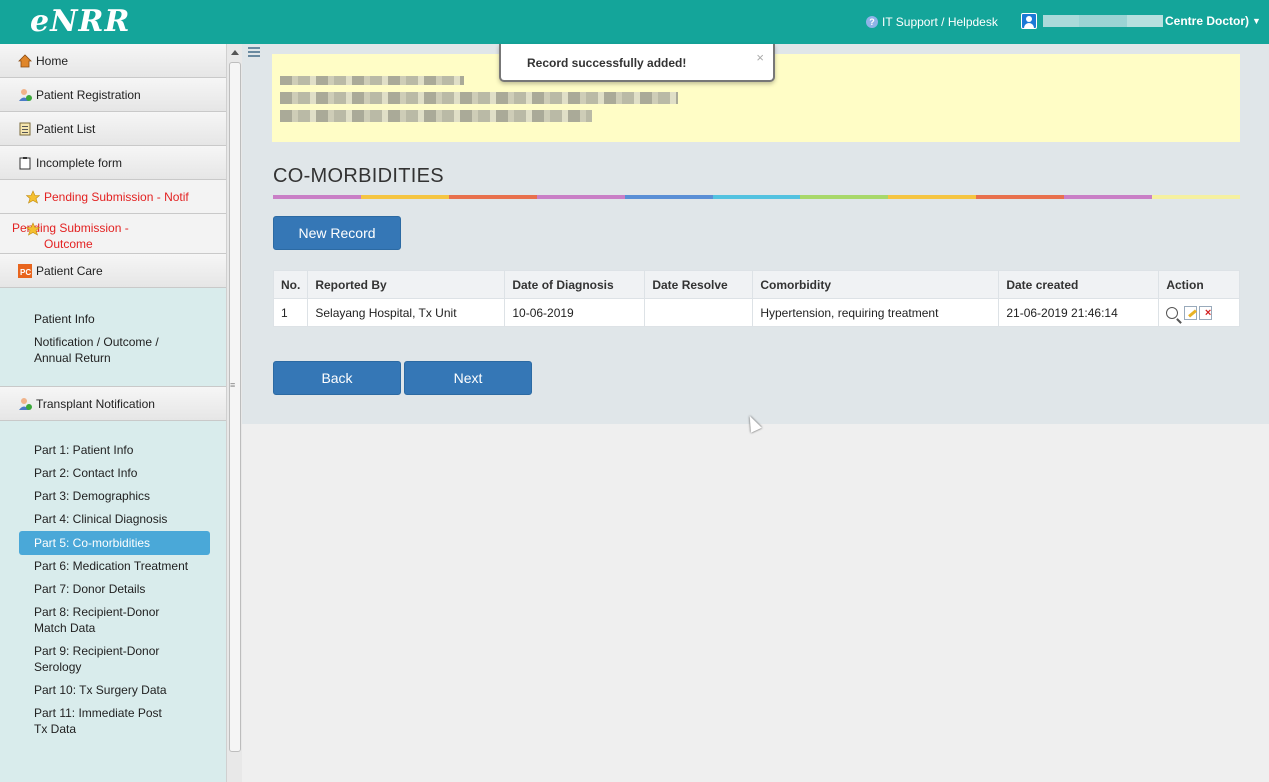 This screenshot has width=1269, height=782. What do you see at coordinates (1079, 312) in the screenshot?
I see `cell-date-created: 21-06-2019 21:46:14` at bounding box center [1079, 312].